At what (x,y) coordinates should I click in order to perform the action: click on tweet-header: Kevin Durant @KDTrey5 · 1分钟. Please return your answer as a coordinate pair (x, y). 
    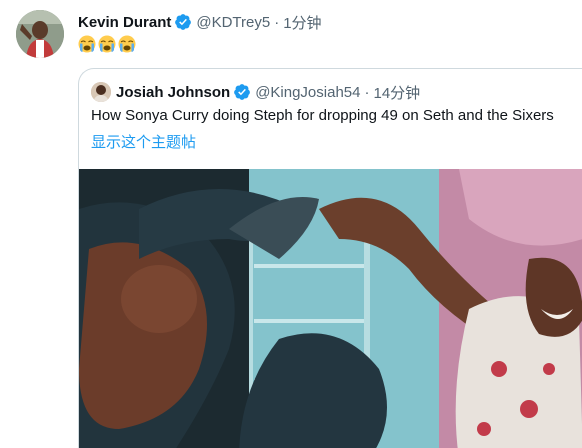
    Looking at the image, I should click on (200, 22).